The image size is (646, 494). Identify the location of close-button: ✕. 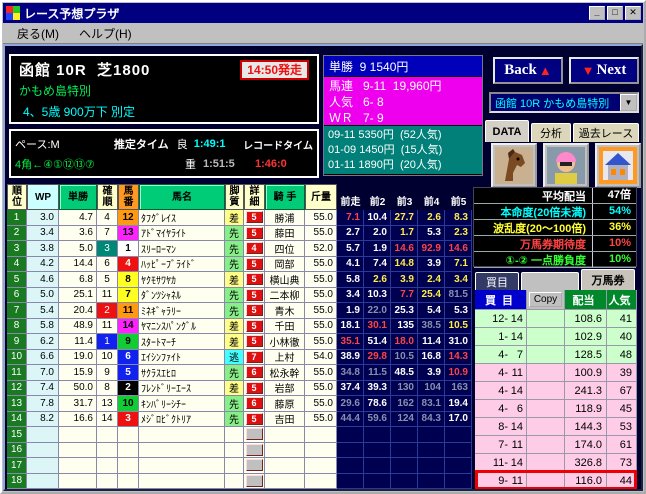
(633, 13).